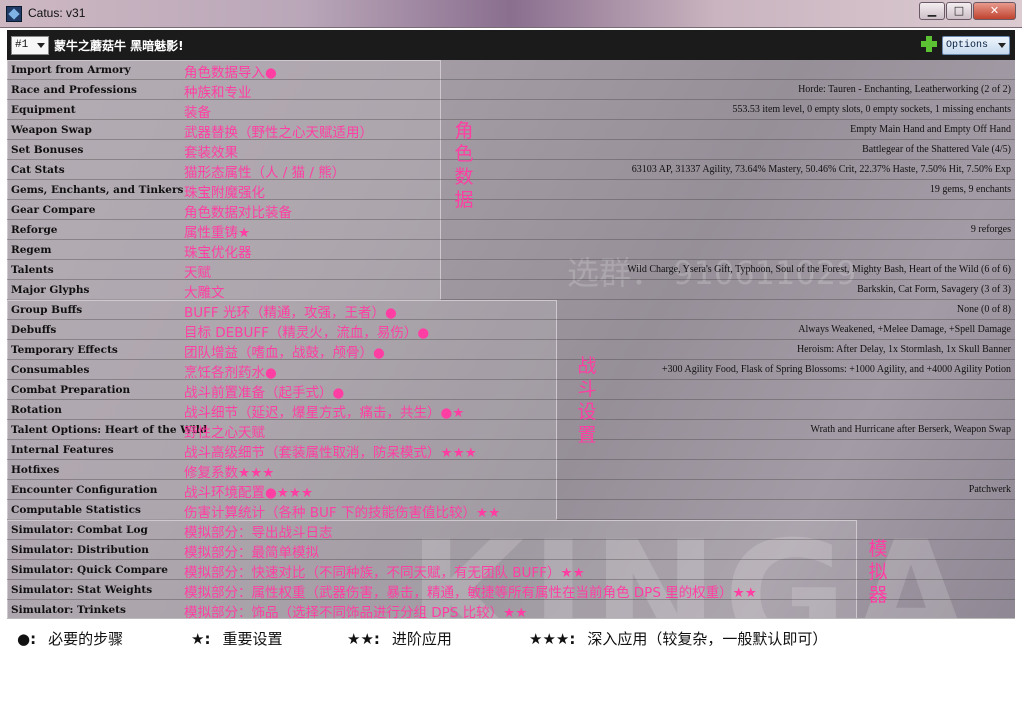 The image size is (1022, 709). What do you see at coordinates (989, 489) in the screenshot?
I see `row-value: Patchwerk` at bounding box center [989, 489].